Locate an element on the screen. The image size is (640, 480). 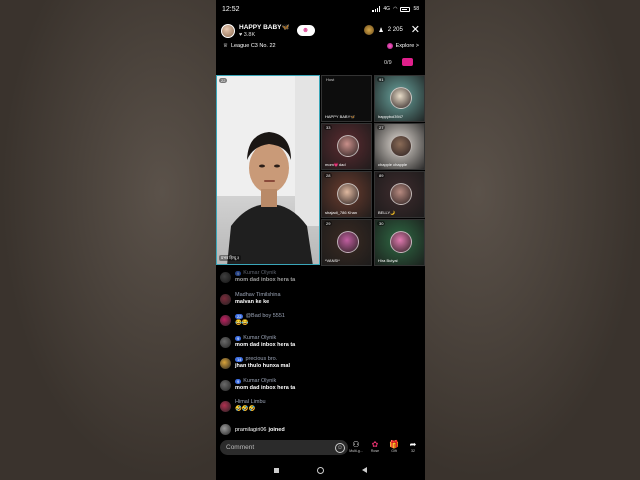
tile-name: mom💗dad is located at coordinates (335, 164).